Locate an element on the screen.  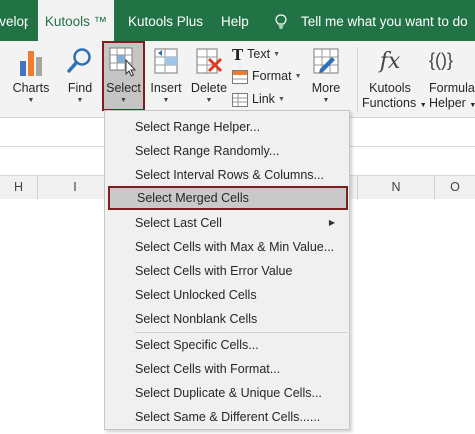
kutools-functions-label-1: Kutools is located at coordinates (390, 88).